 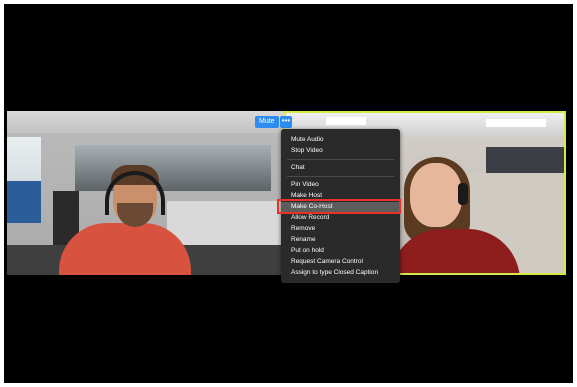 What do you see at coordinates (340, 218) in the screenshot?
I see `menu-item-allow-record: Allow Record` at bounding box center [340, 218].